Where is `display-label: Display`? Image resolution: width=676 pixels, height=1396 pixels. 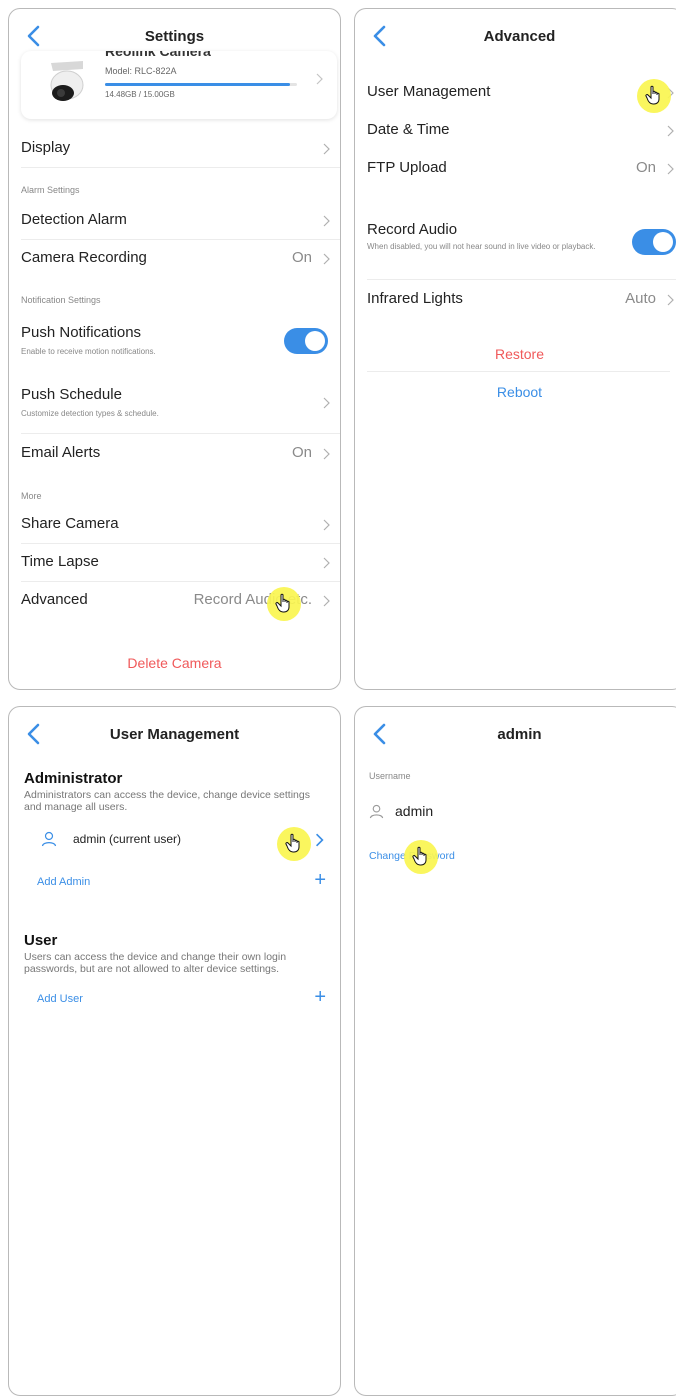 display-label: Display is located at coordinates (46, 147).